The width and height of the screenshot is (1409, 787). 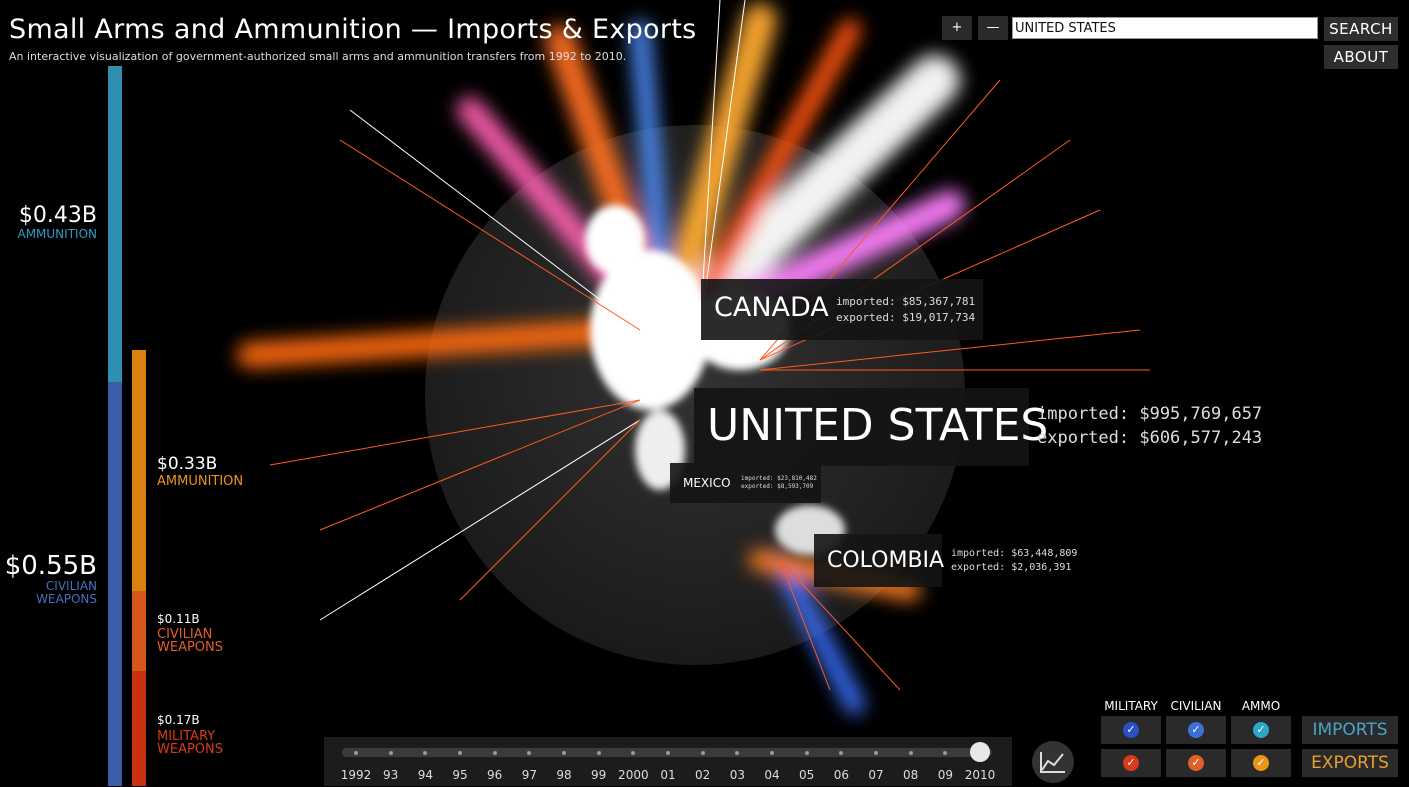 What do you see at coordinates (529, 775) in the screenshot?
I see `timeline-year-label: 97` at bounding box center [529, 775].